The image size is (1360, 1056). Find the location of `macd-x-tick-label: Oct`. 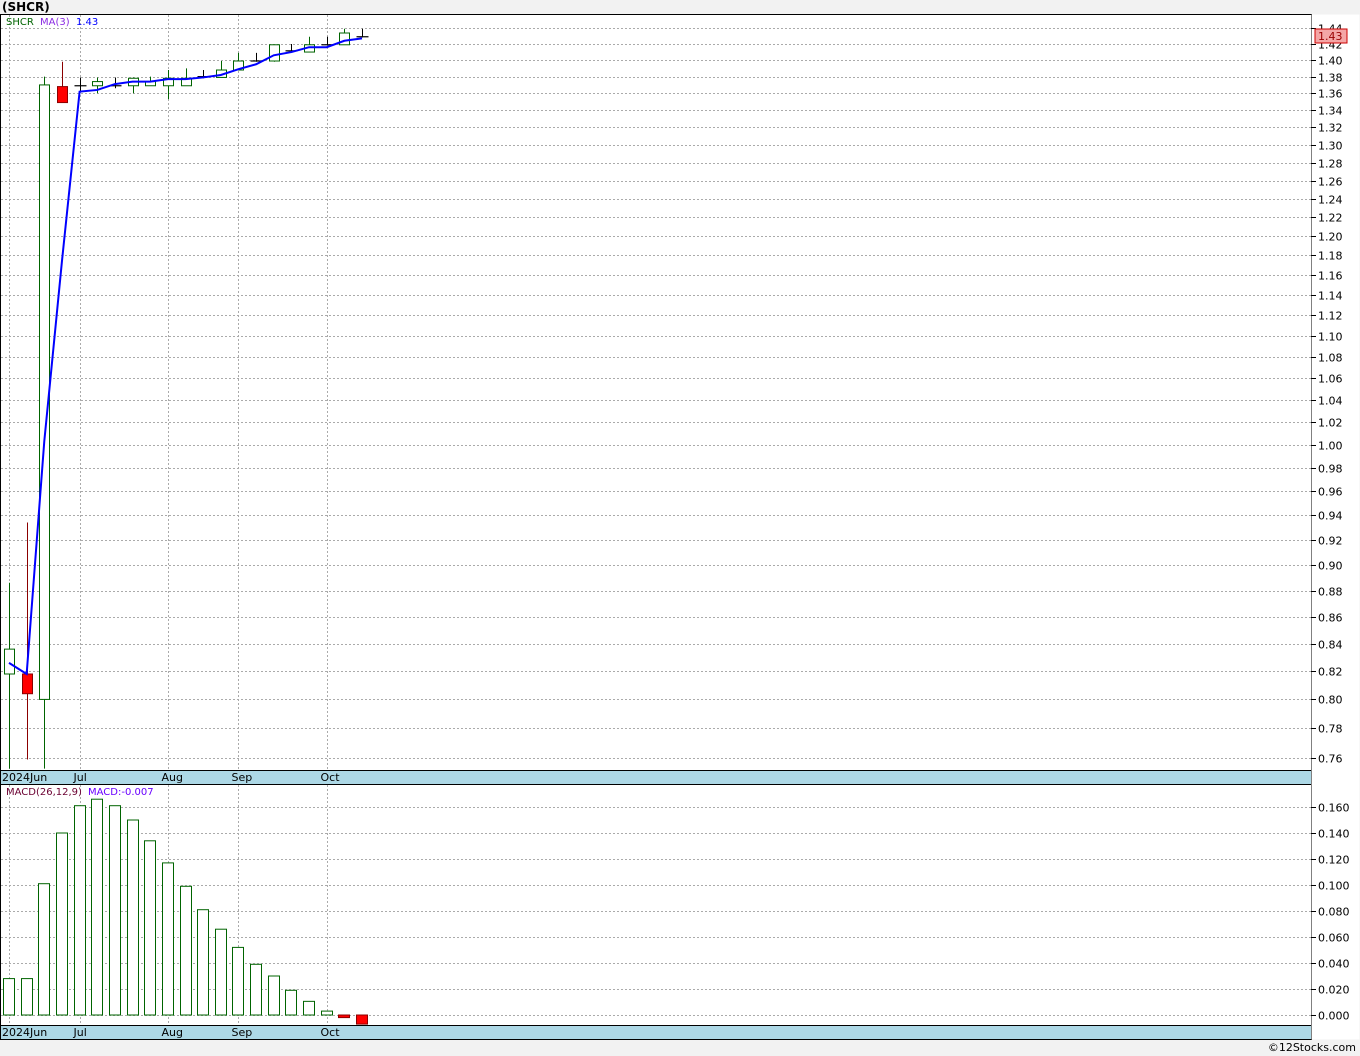

macd-x-tick-label: Oct is located at coordinates (331, 1032).